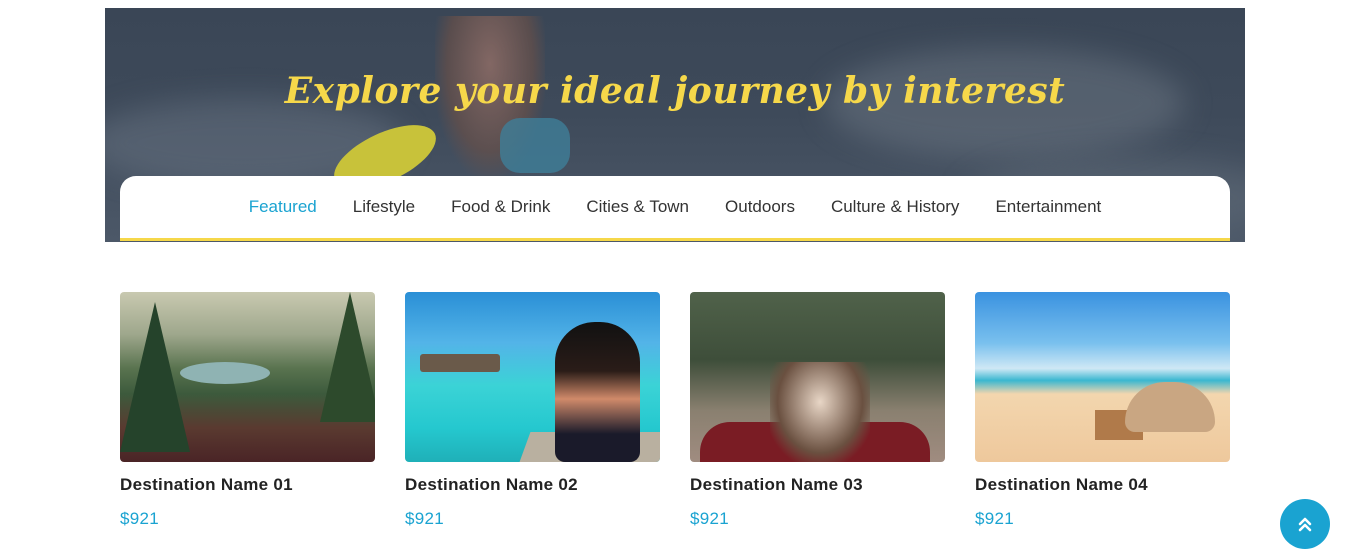 The height and width of the screenshot is (550, 1347). What do you see at coordinates (1048, 207) in the screenshot?
I see `tab-entertainment: Entertainment` at bounding box center [1048, 207].